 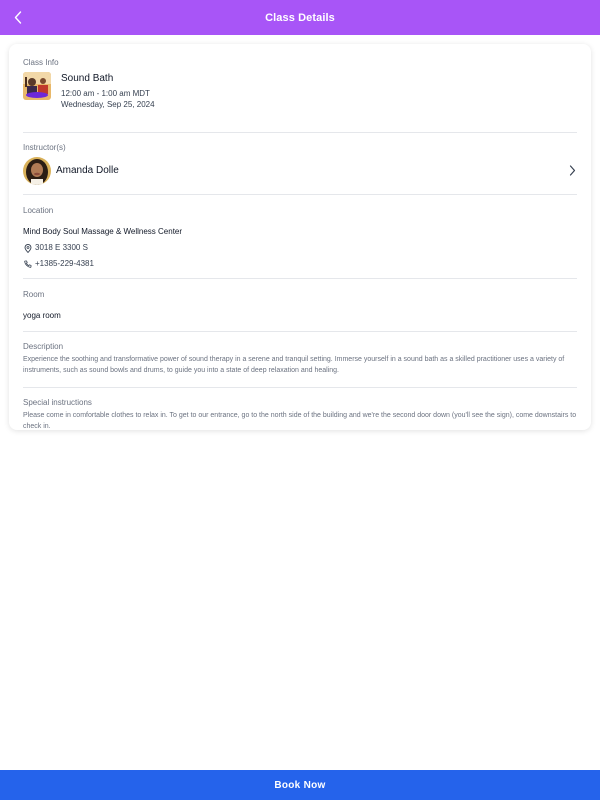 What do you see at coordinates (44, 147) in the screenshot?
I see `instructor-label: Instructor(s)` at bounding box center [44, 147].